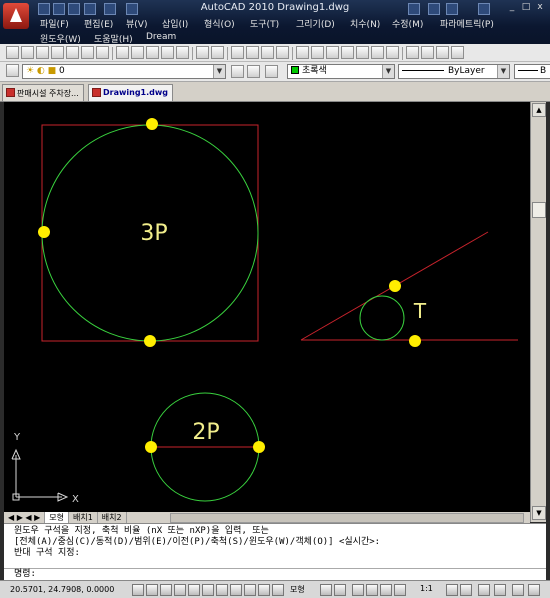 The image size is (550, 598). I want to click on dim-style-icon, so click(427, 52).